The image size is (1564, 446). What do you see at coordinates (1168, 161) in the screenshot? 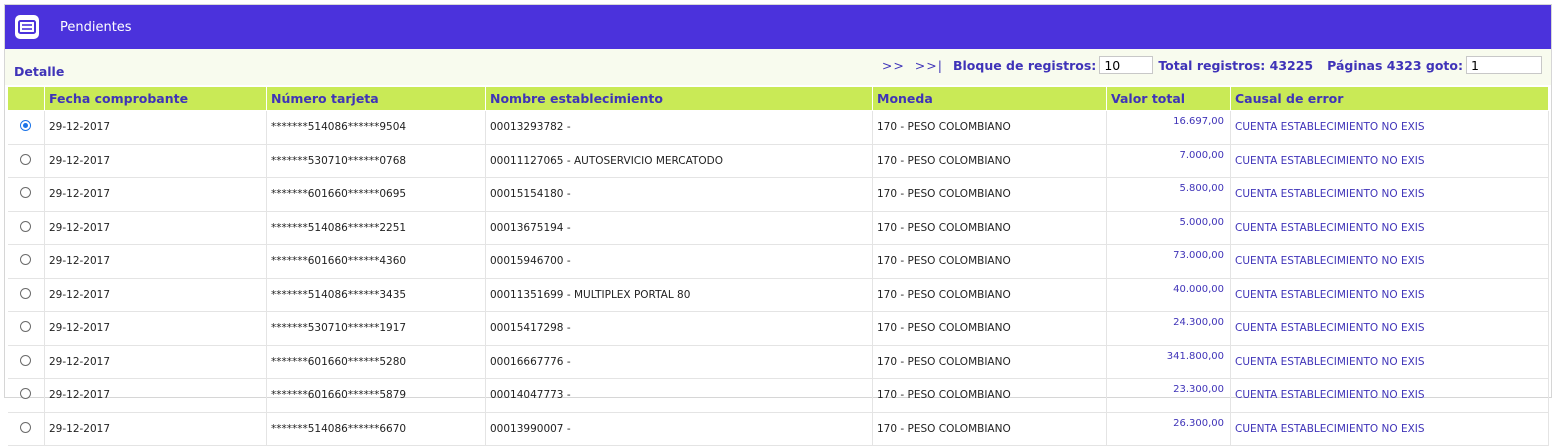
I see `valor-cell: 7.000,00` at bounding box center [1168, 161].